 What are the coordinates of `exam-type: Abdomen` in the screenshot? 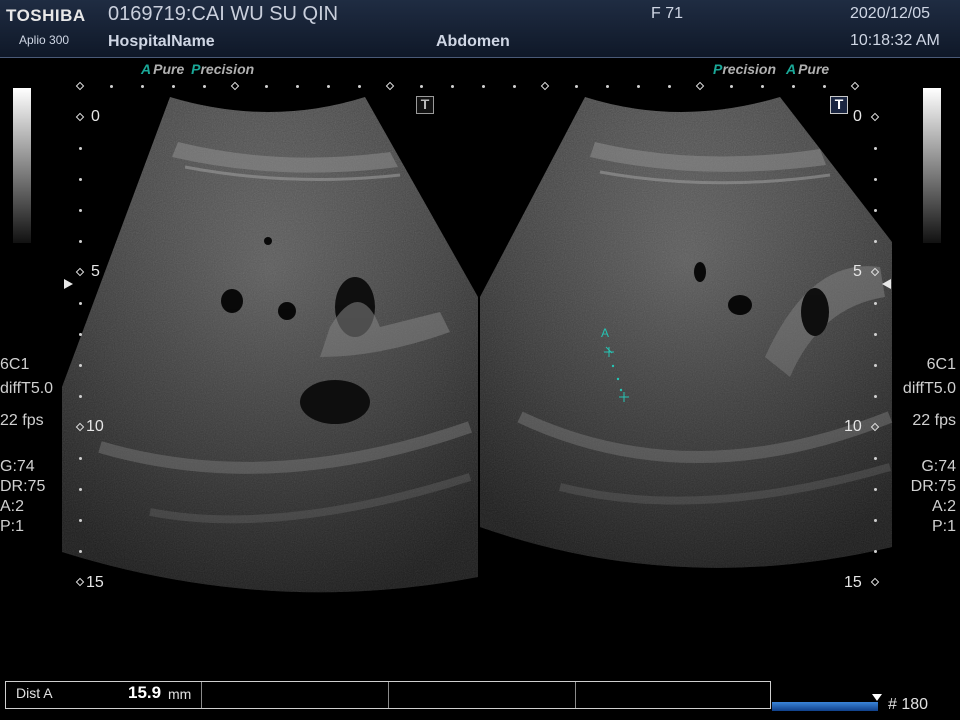 It's located at (473, 41).